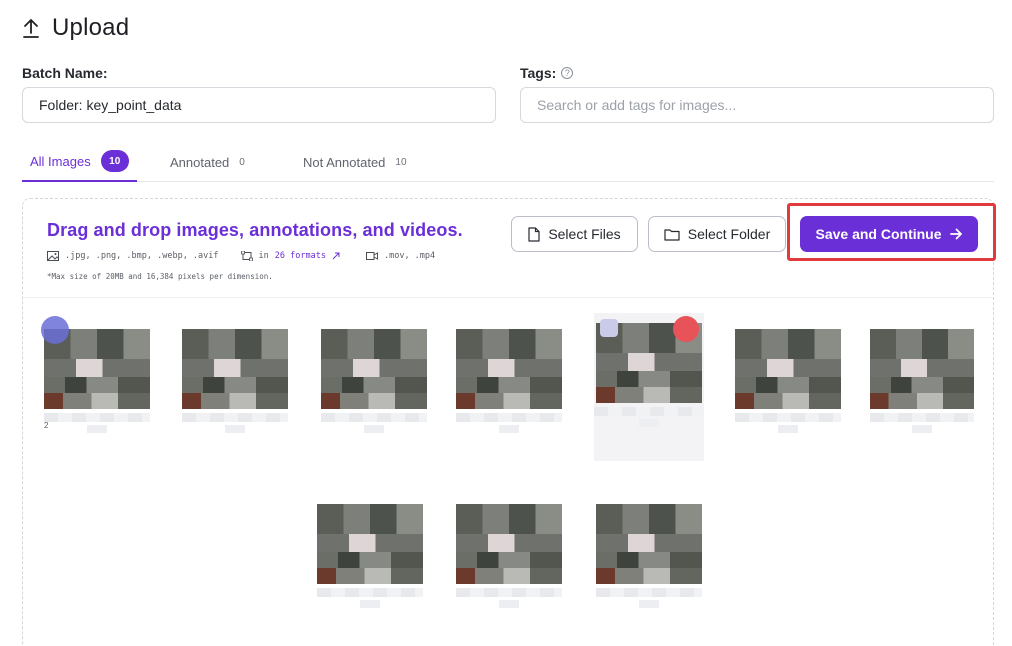 Image resolution: width=1012 pixels, height=646 pixels. I want to click on batch-name-input, so click(259, 105).